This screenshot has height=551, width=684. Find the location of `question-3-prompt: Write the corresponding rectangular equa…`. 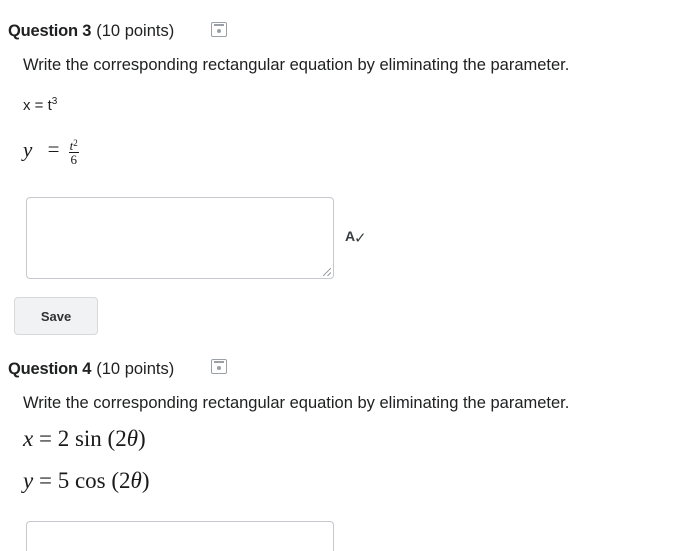

question-3-prompt: Write the corresponding rectangular equa… is located at coordinates (296, 65).